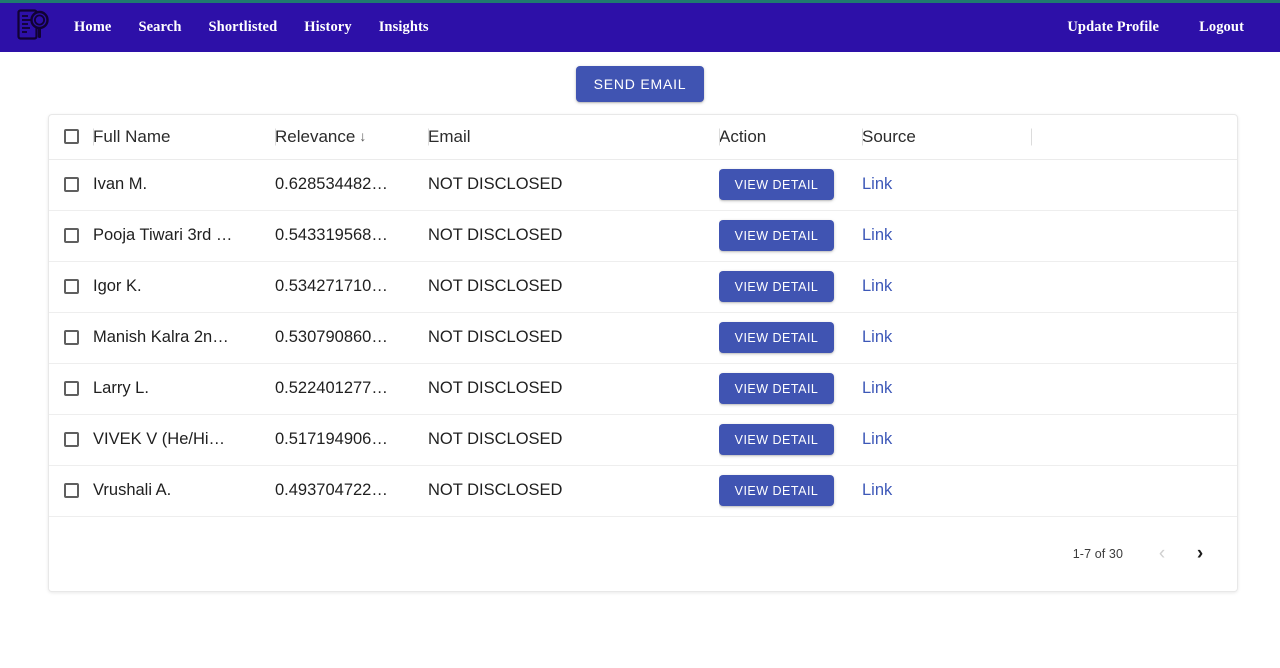 Image resolution: width=1280 pixels, height=668 pixels. What do you see at coordinates (790, 137) in the screenshot?
I see `column-header-action: Action` at bounding box center [790, 137].